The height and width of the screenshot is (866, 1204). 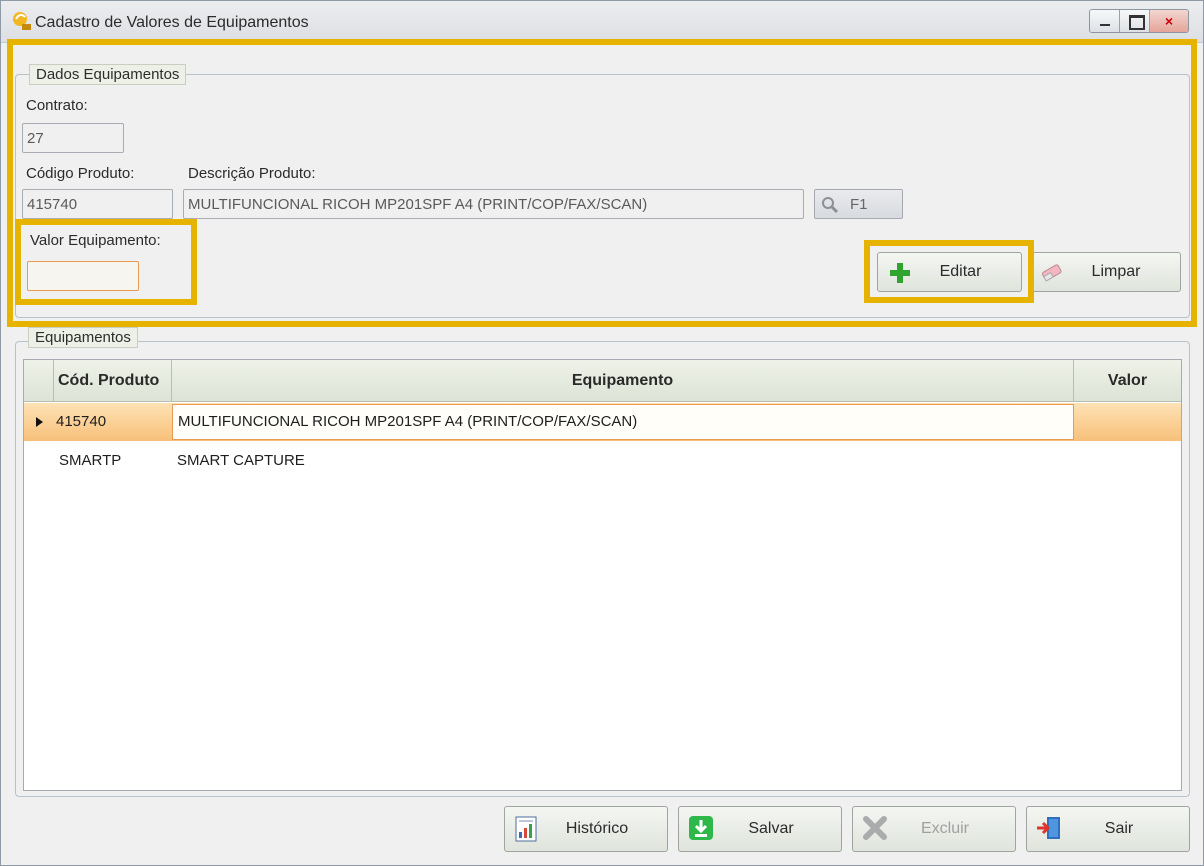 What do you see at coordinates (526, 829) in the screenshot?
I see `report-chart-icon` at bounding box center [526, 829].